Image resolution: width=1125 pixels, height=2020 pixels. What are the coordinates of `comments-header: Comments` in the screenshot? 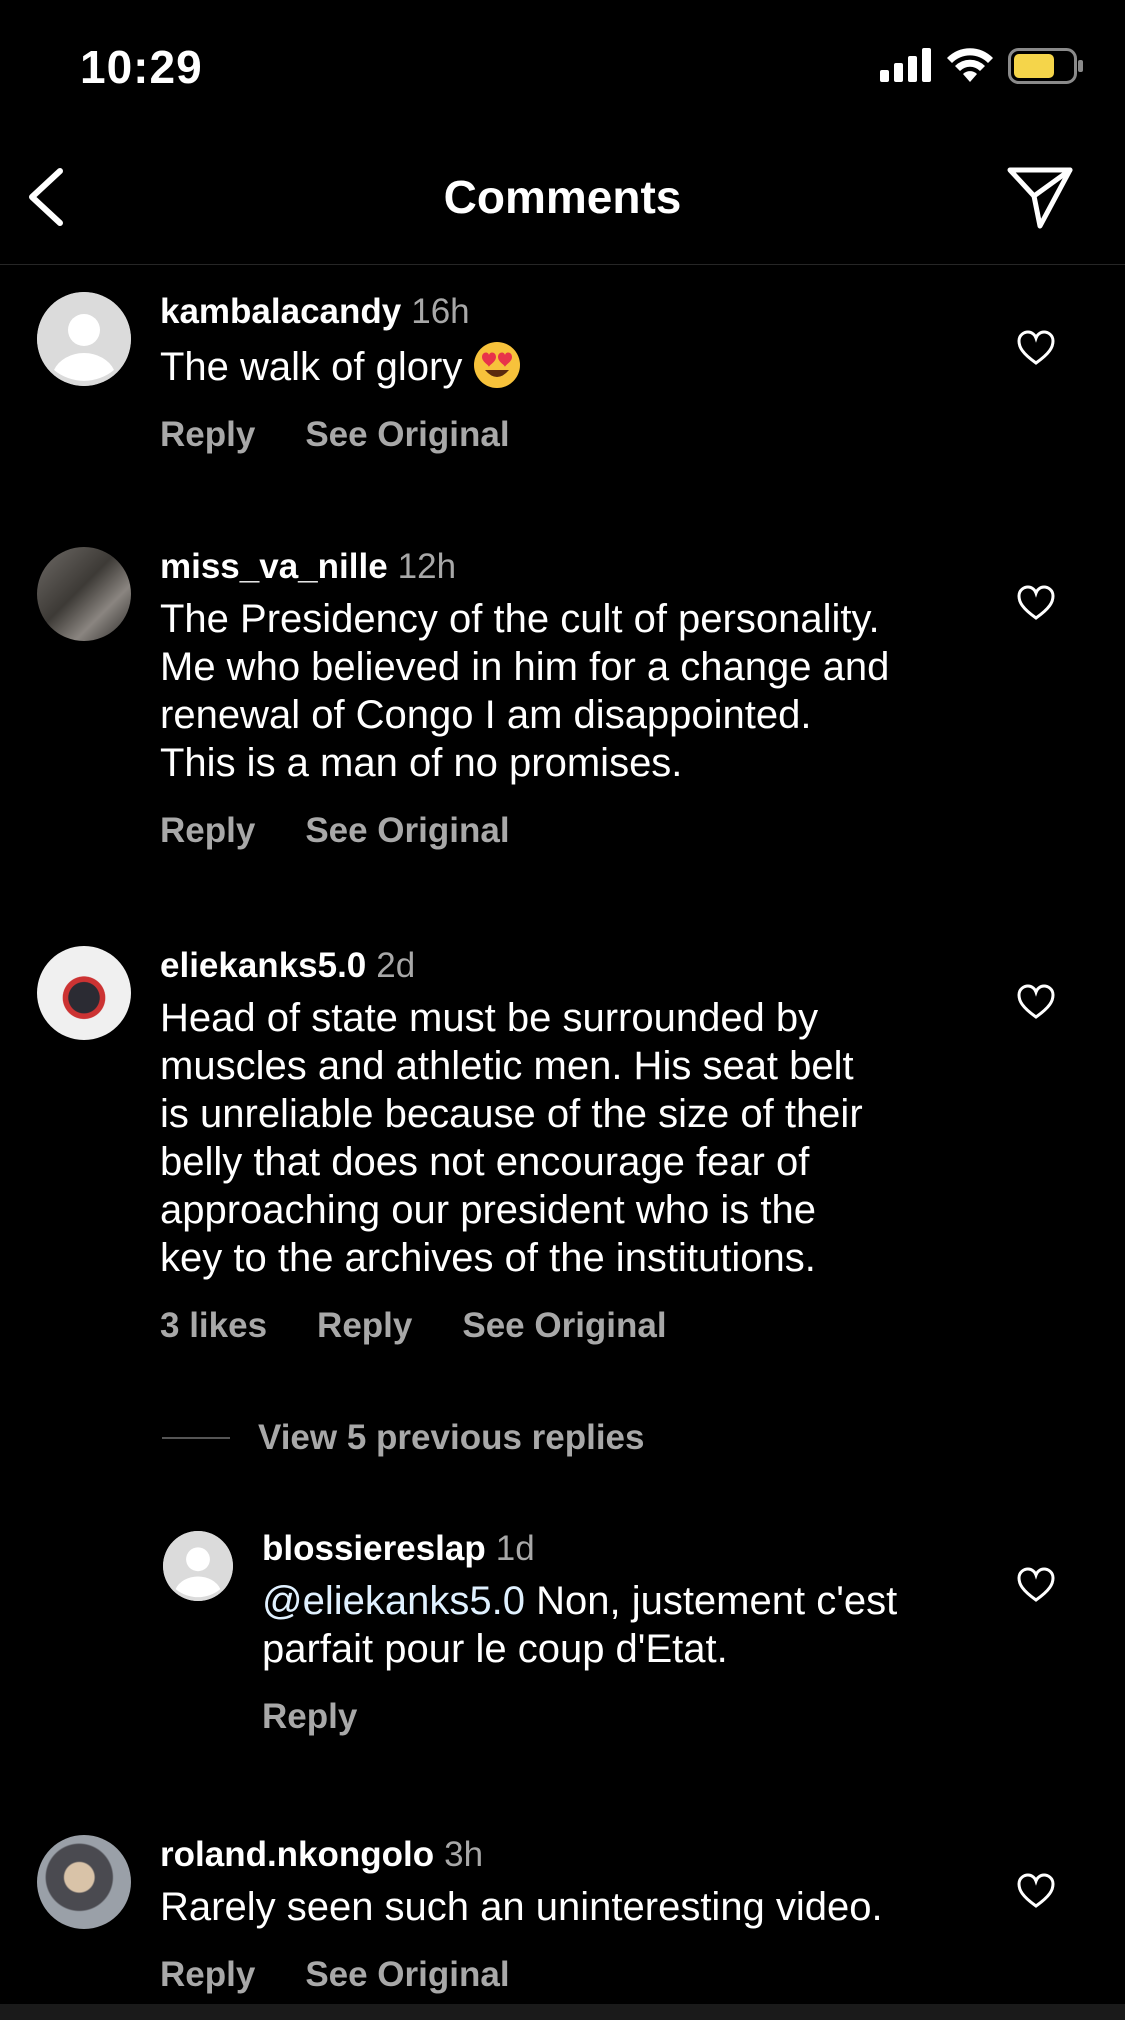 It's located at (562, 197).